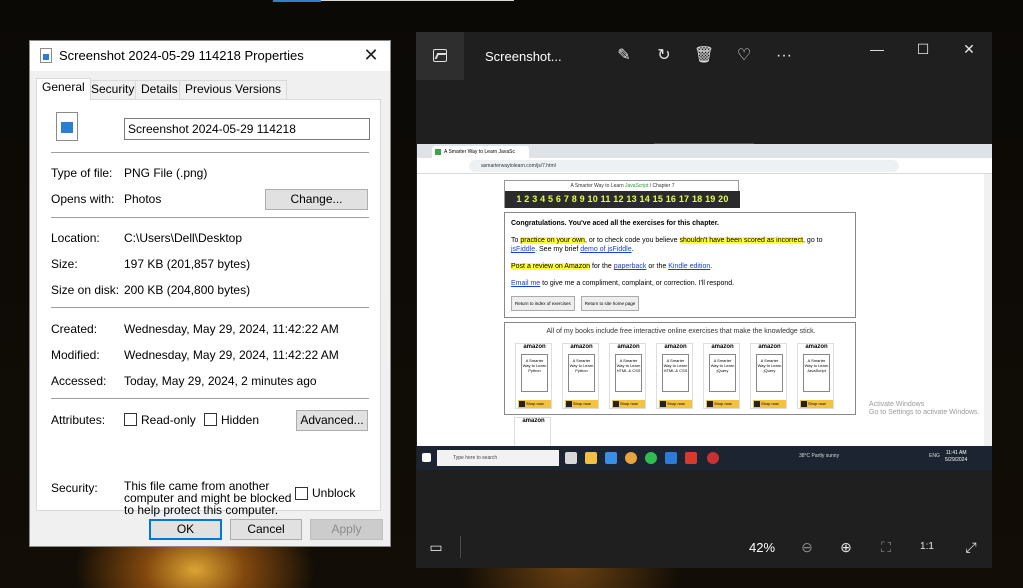 Image resolution: width=1023 pixels, height=588 pixels. Describe the element at coordinates (334, 493) in the screenshot. I see `unblock-label: Unblock` at that location.